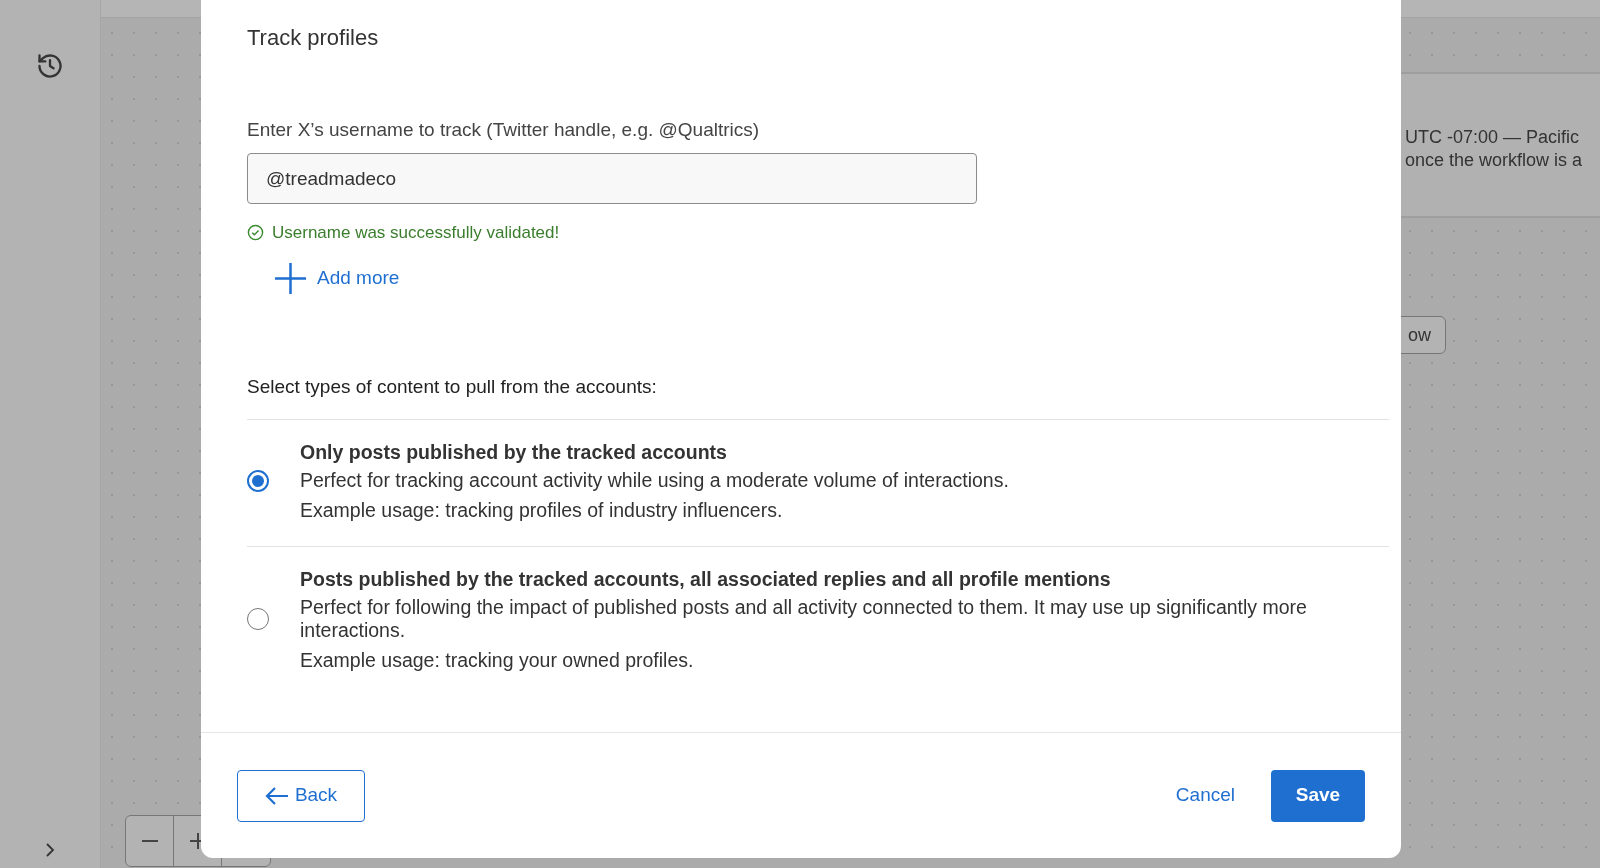 Image resolution: width=1600 pixels, height=868 pixels. Describe the element at coordinates (149, 841) in the screenshot. I see `minus-icon` at that location.